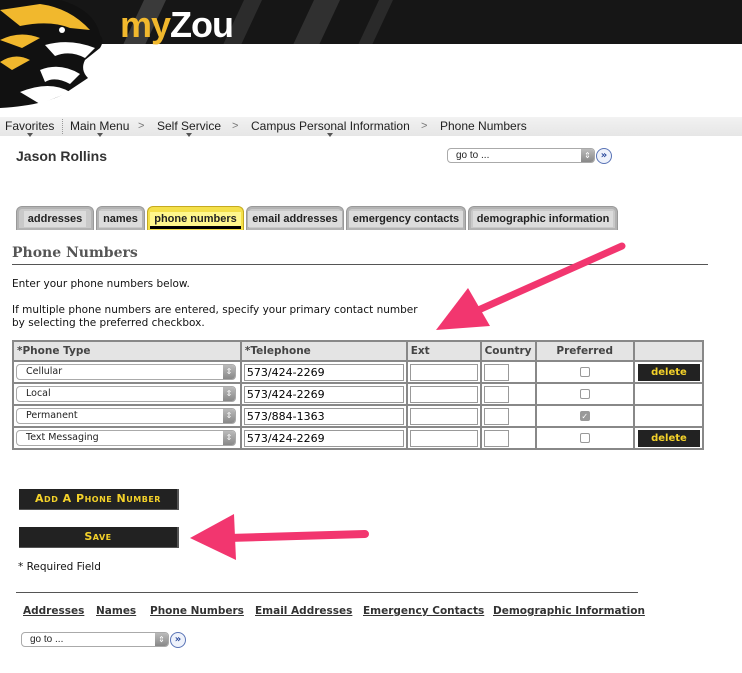 The height and width of the screenshot is (673, 742). I want to click on header-preferred: Preferred, so click(584, 351).